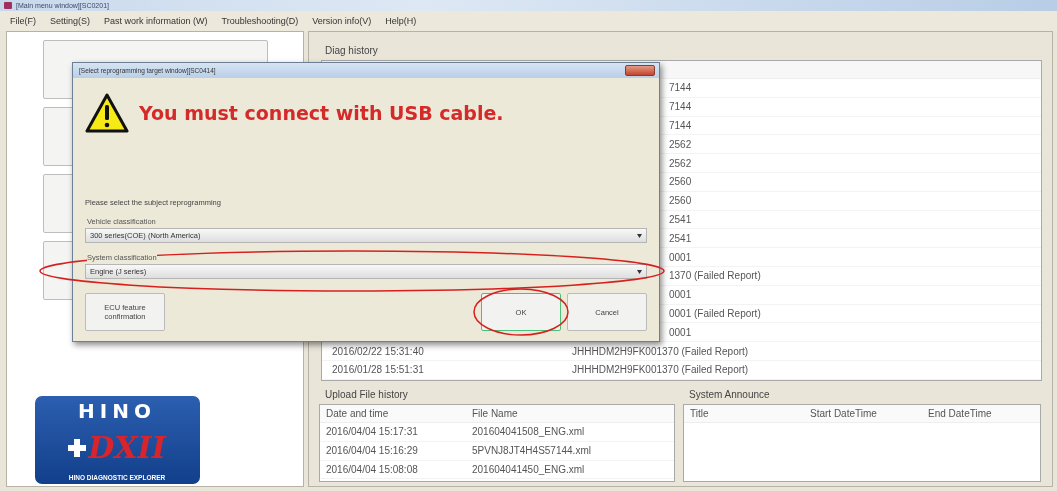 This screenshot has width=1057, height=491. Describe the element at coordinates (699, 413) in the screenshot. I see `column-header: Title` at that location.